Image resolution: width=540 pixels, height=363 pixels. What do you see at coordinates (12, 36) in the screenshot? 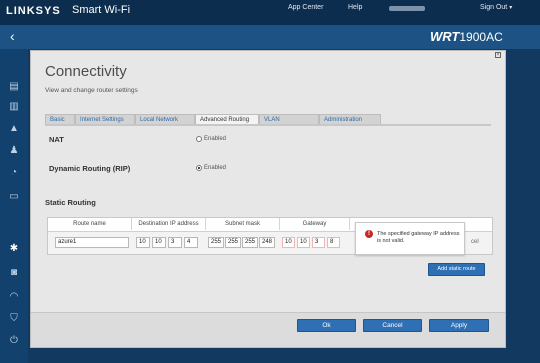
I see `back-chevron-icon: ‹` at bounding box center [12, 36].